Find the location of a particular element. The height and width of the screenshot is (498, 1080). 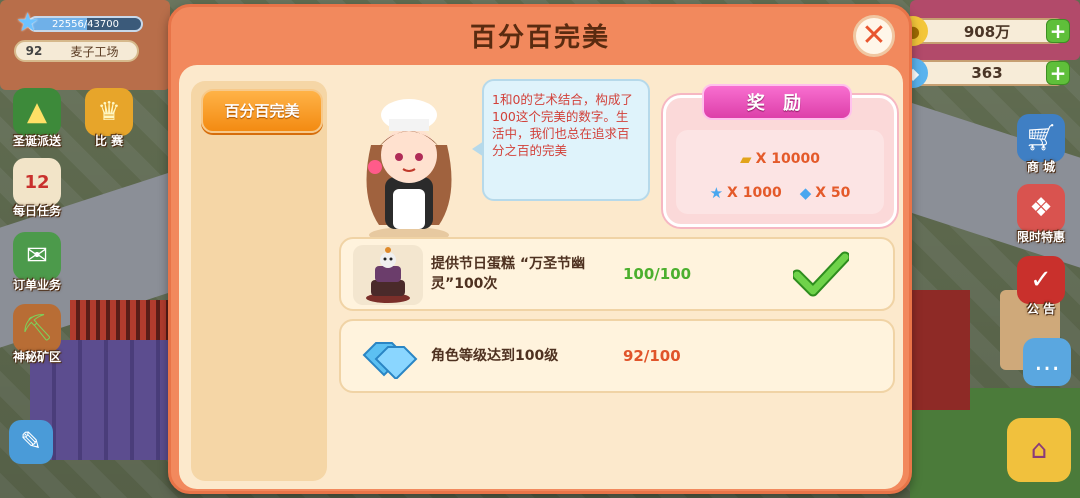

christmas-tree-icon: ▲ is located at coordinates (37, 112).